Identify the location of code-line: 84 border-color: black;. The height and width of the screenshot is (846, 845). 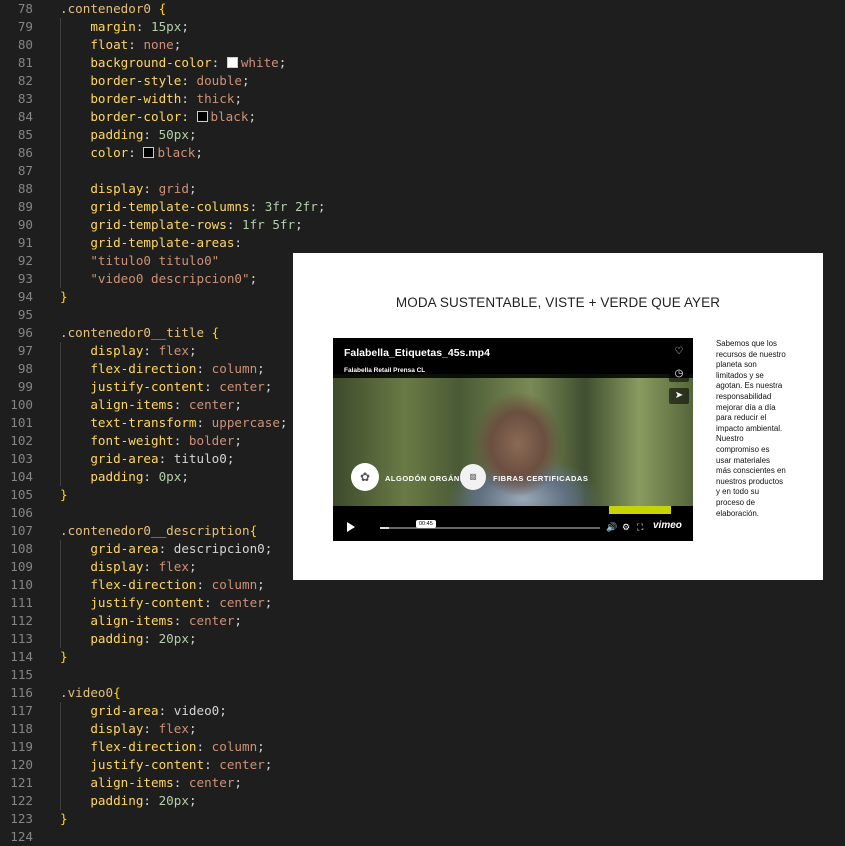
(422, 117).